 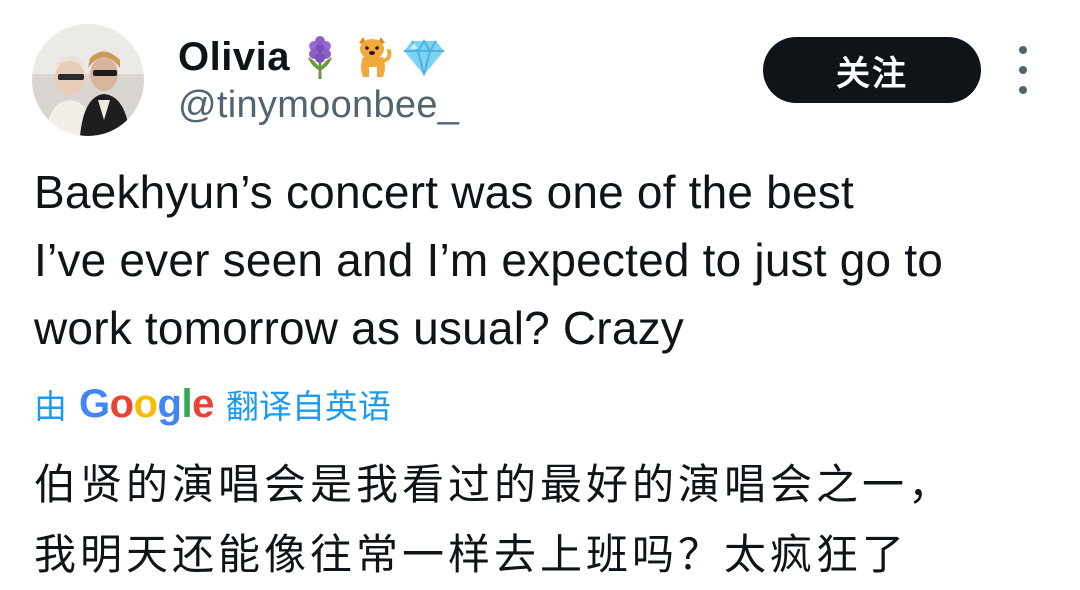 What do you see at coordinates (320, 57) in the screenshot?
I see `hyacinth-icon` at bounding box center [320, 57].